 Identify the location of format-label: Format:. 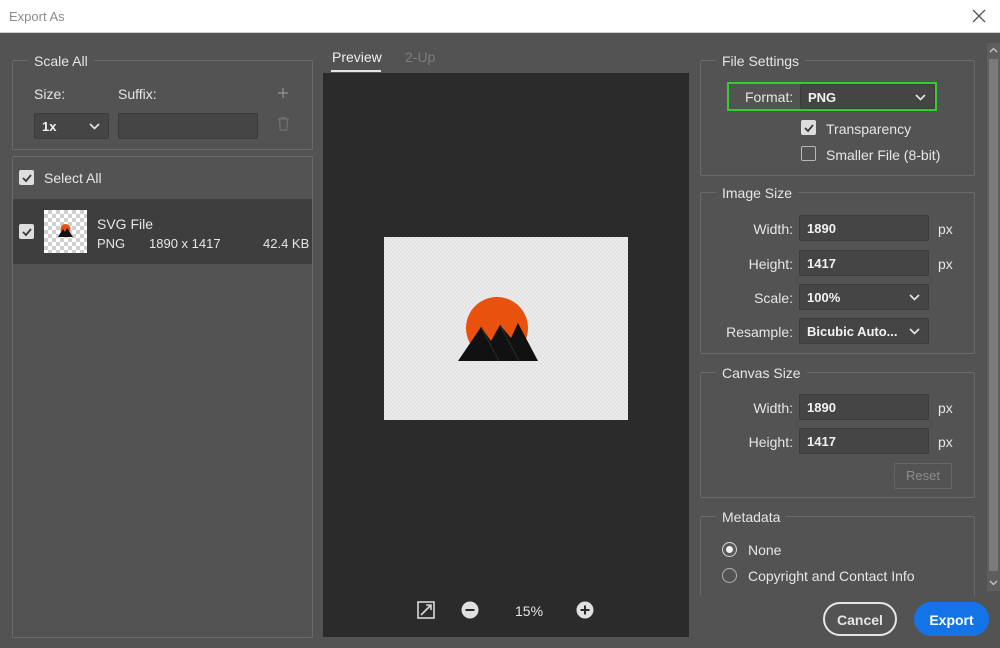
(769, 97).